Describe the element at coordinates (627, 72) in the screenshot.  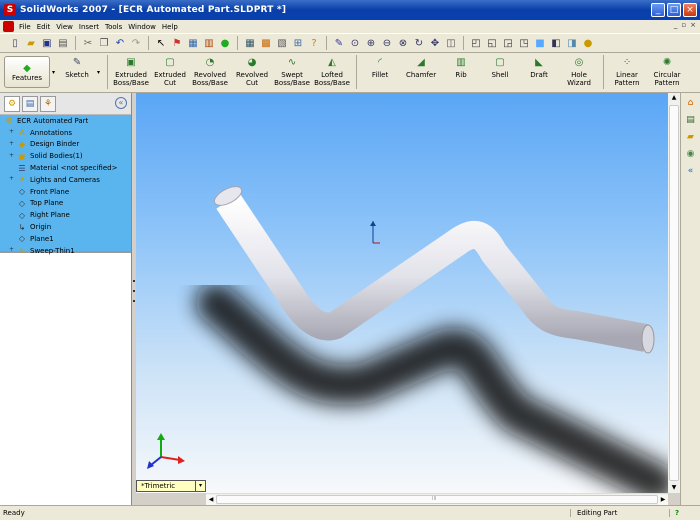
I see `linear-pattern-button: ⁘ Linear Pattern` at that location.